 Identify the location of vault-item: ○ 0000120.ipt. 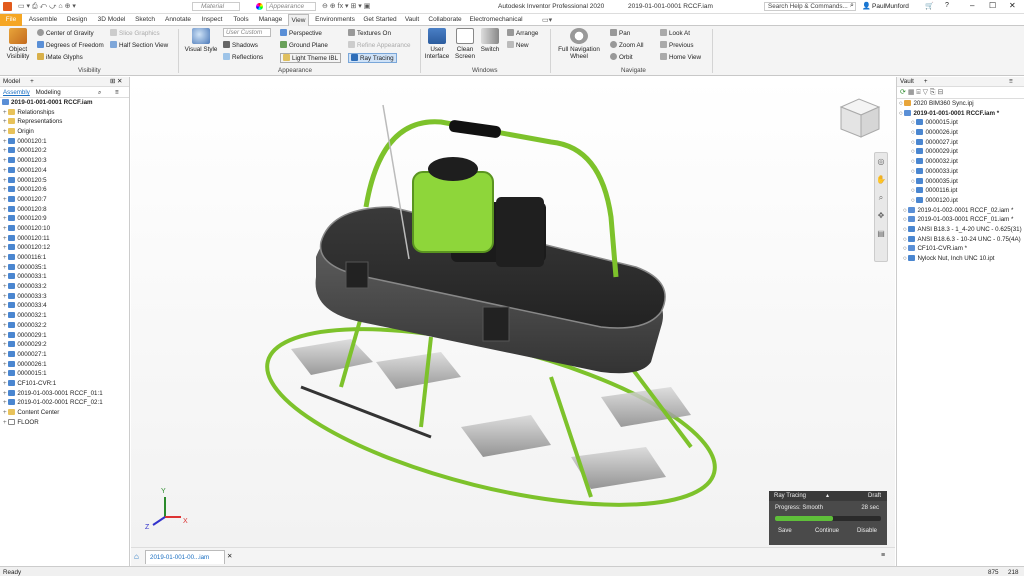
(961, 201).